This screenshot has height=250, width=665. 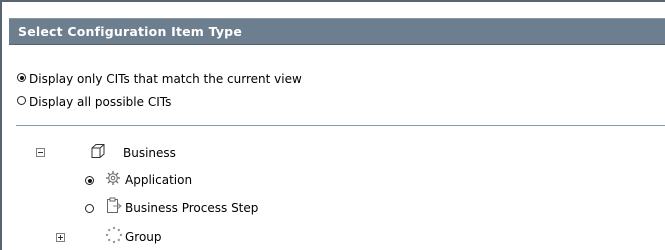 What do you see at coordinates (114, 205) in the screenshot?
I see `process-step-icon` at bounding box center [114, 205].